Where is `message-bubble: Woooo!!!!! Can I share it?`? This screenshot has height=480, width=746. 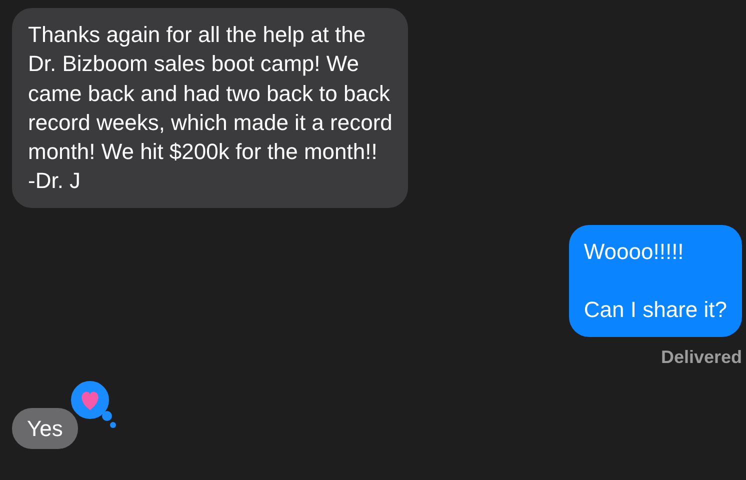 message-bubble: Woooo!!!!! Can I share it? is located at coordinates (655, 280).